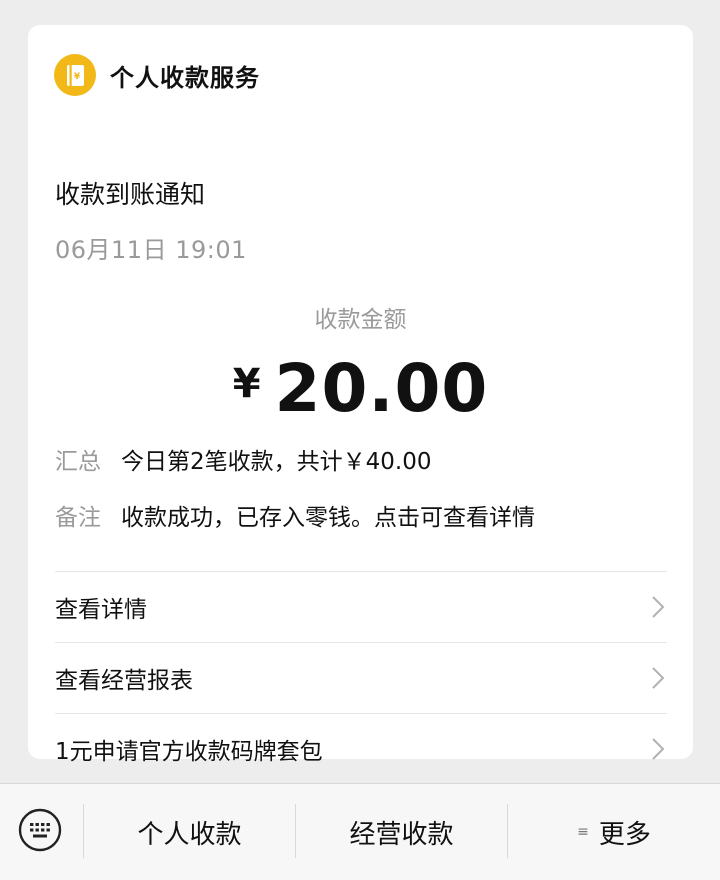 Image resolution: width=720 pixels, height=880 pixels. I want to click on summary-key: 汇总, so click(78, 462).